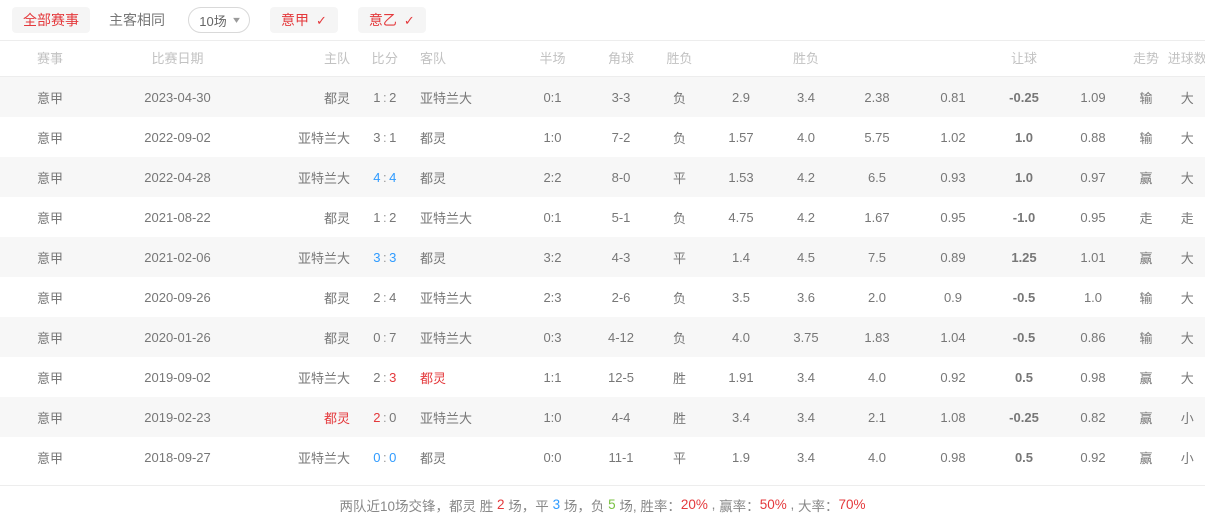 This screenshot has width=1205, height=523. Describe the element at coordinates (304, 20) in the screenshot. I see `league-tag-seriea: 意甲 ✓` at that location.